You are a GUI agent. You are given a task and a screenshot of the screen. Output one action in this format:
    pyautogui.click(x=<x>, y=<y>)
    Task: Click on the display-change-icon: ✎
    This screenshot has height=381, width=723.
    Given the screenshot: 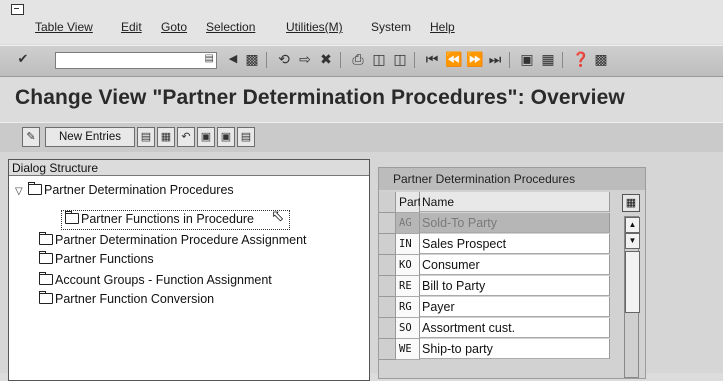 What is the action you would take?
    pyautogui.click(x=31, y=137)
    